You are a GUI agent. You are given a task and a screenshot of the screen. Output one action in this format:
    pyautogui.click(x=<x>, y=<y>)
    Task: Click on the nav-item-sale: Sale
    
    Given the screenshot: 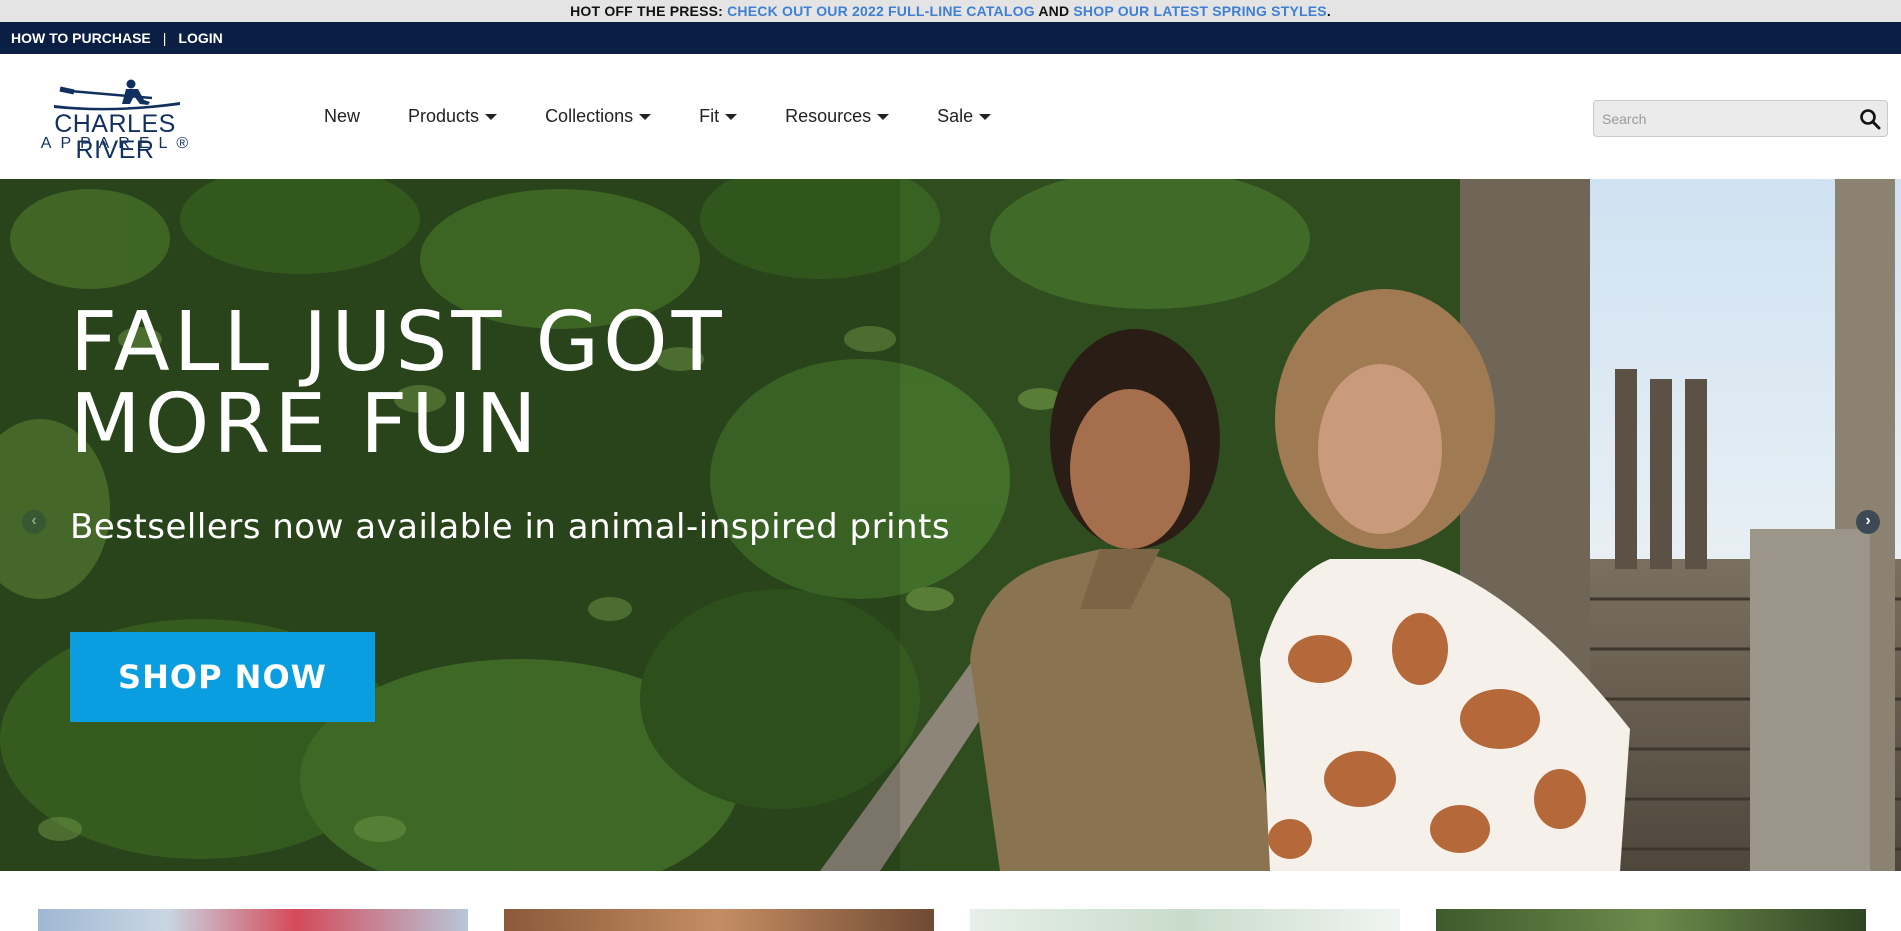 What is the action you would take?
    pyautogui.click(x=964, y=116)
    